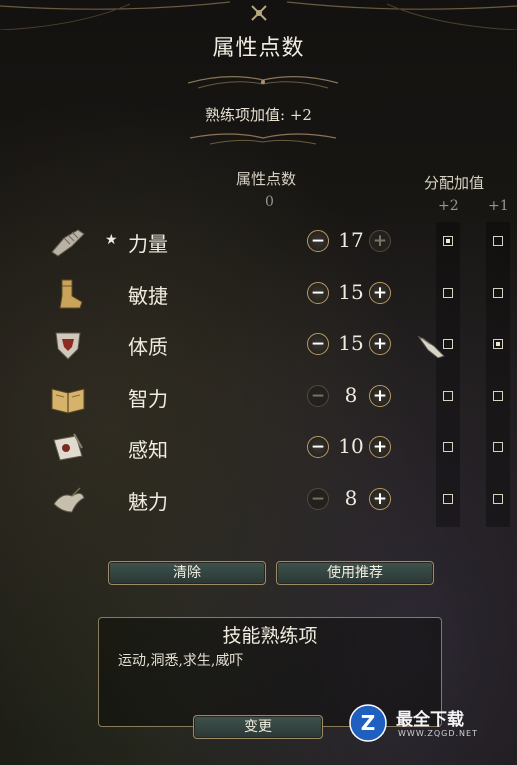  Describe the element at coordinates (68, 346) in the screenshot. I see `shield-icon` at that location.